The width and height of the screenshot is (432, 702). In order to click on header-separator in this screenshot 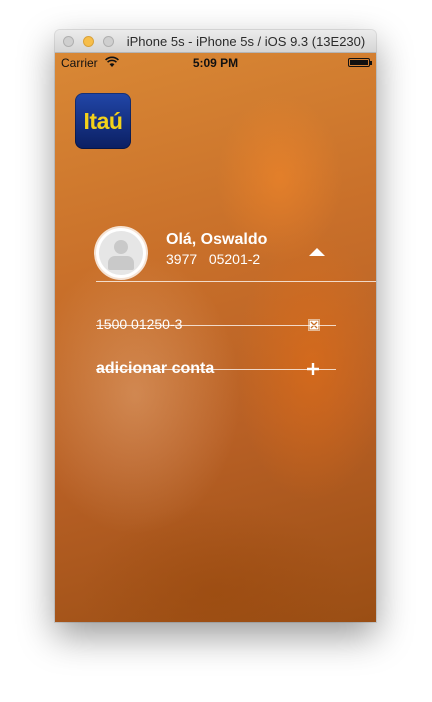, I will do `click(236, 281)`.